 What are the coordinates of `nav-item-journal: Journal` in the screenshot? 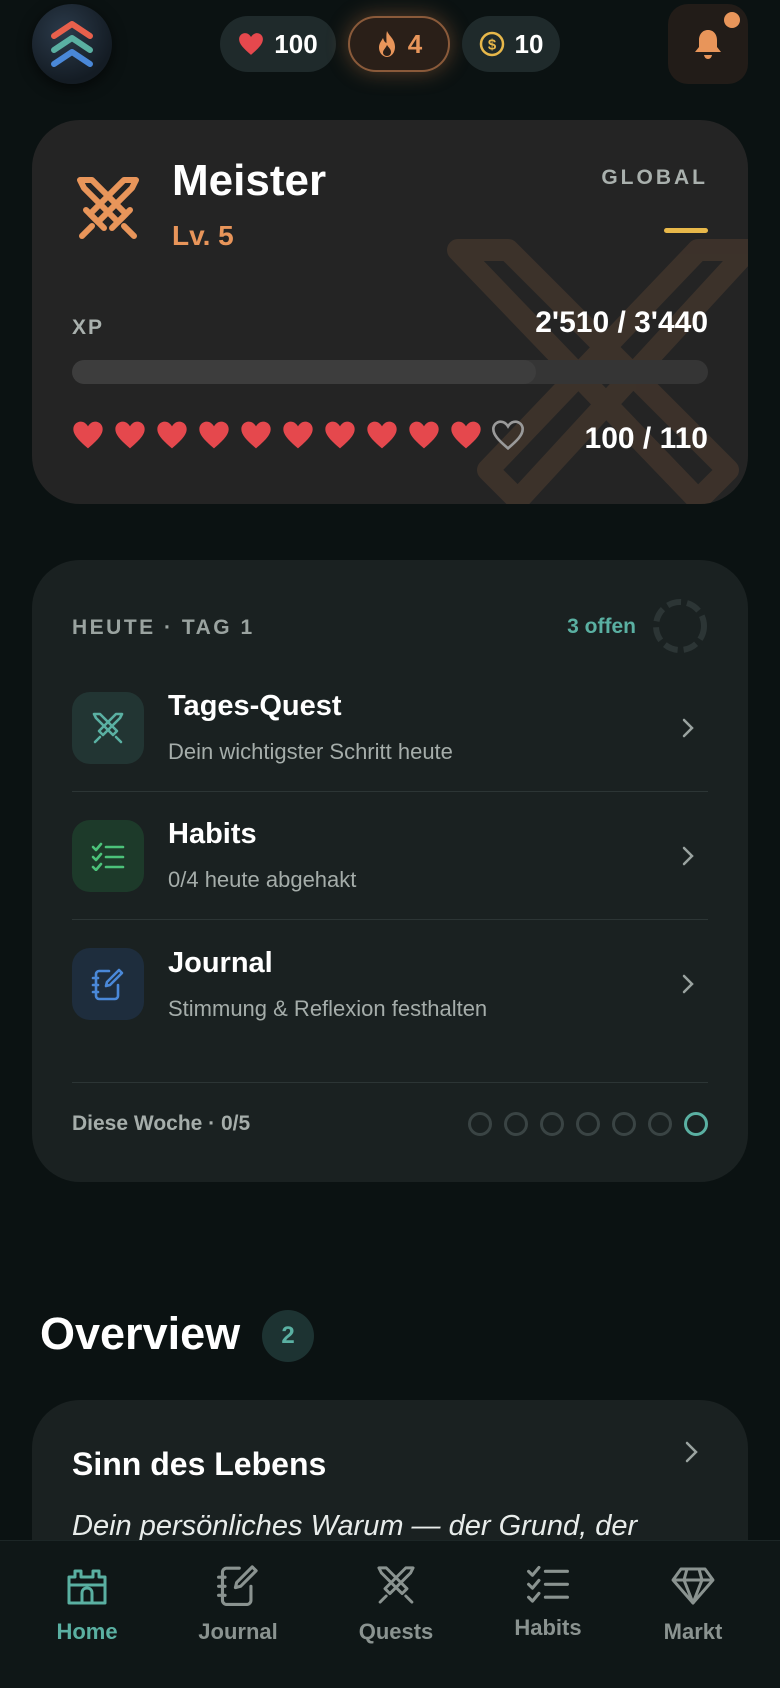 It's located at (238, 1604).